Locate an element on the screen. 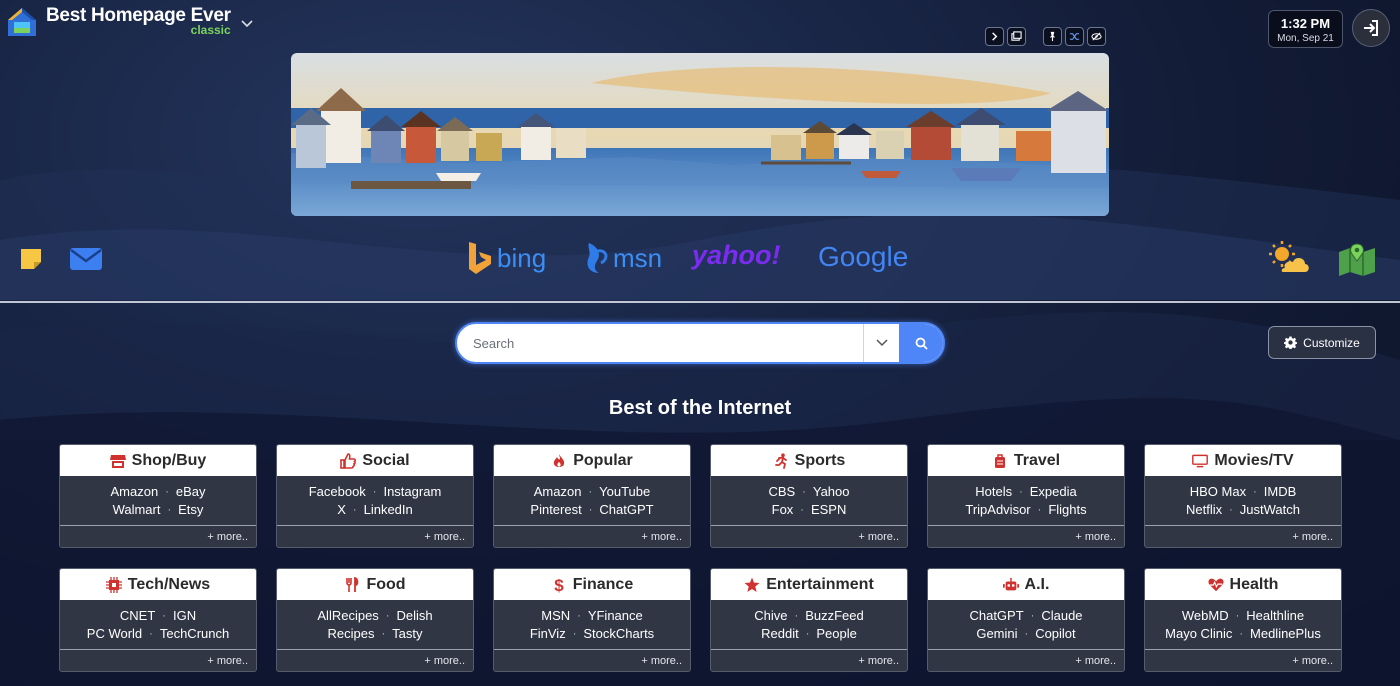 The height and width of the screenshot is (686, 1400). login-button is located at coordinates (1371, 28).